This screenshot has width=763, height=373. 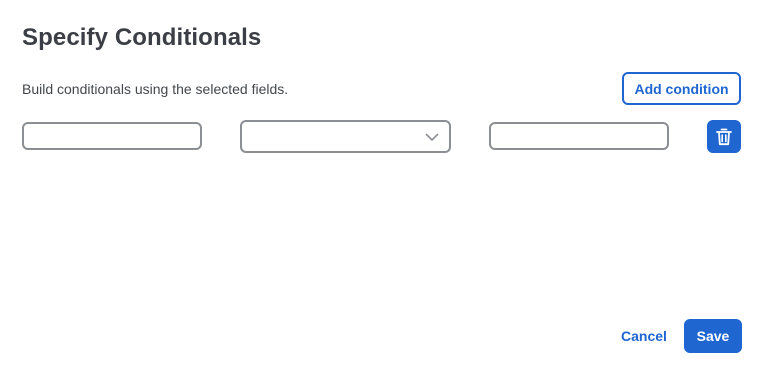 What do you see at coordinates (713, 336) in the screenshot?
I see `save-button: Save` at bounding box center [713, 336].